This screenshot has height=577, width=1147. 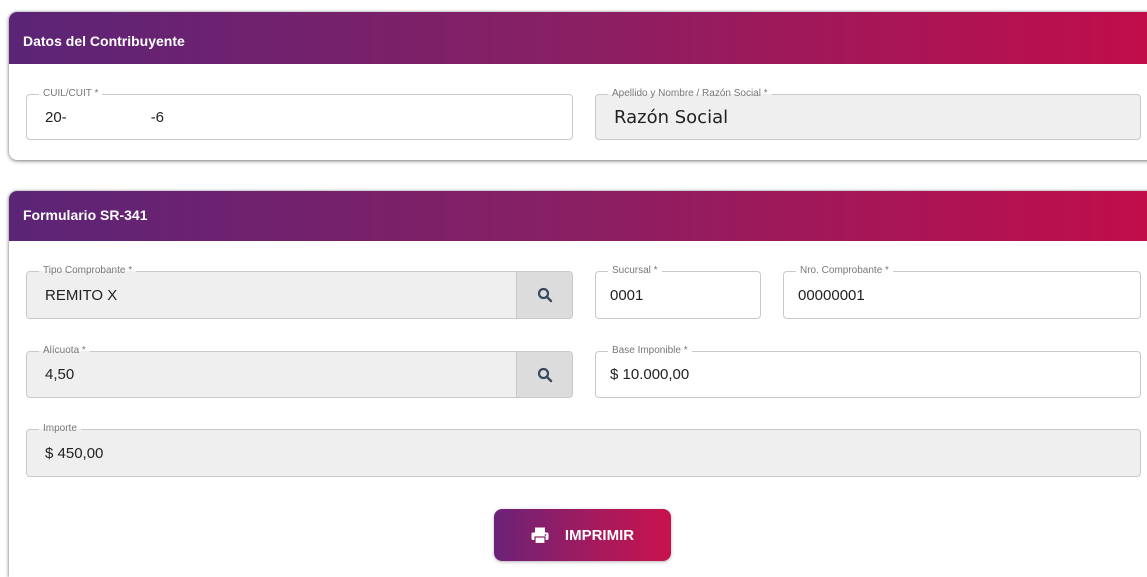 I want to click on tipo-comprobante-value: REMITO X, so click(x=81, y=295).